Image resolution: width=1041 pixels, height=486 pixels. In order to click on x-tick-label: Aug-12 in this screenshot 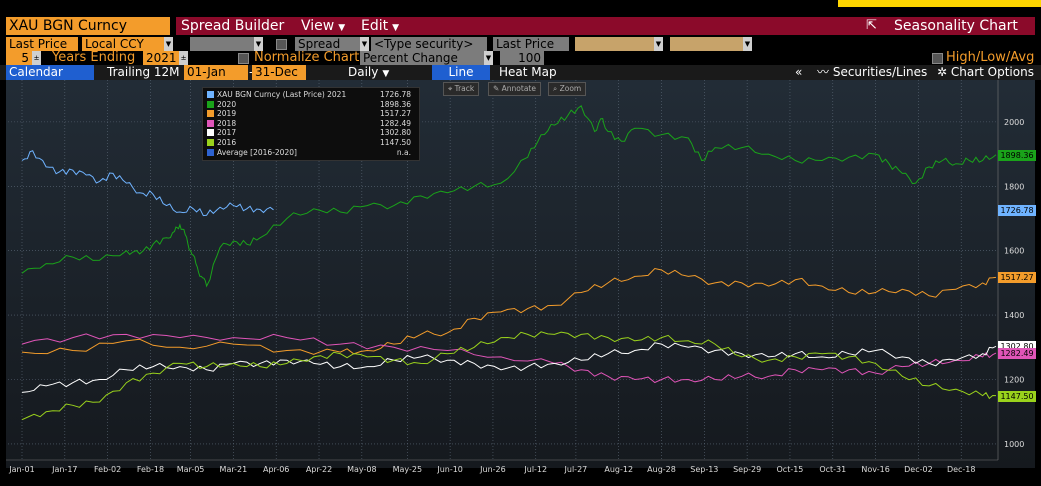, I will do `click(618, 469)`.